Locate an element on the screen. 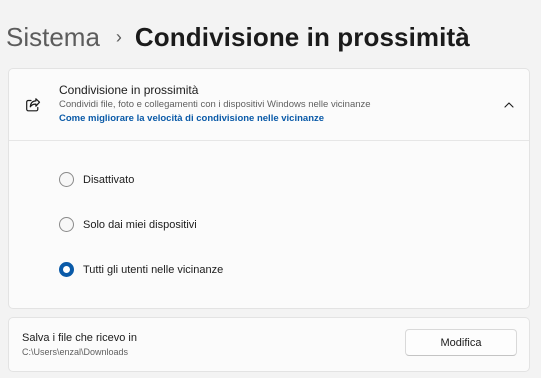  radio-label: Solo dai miei dispositivi is located at coordinates (140, 224).